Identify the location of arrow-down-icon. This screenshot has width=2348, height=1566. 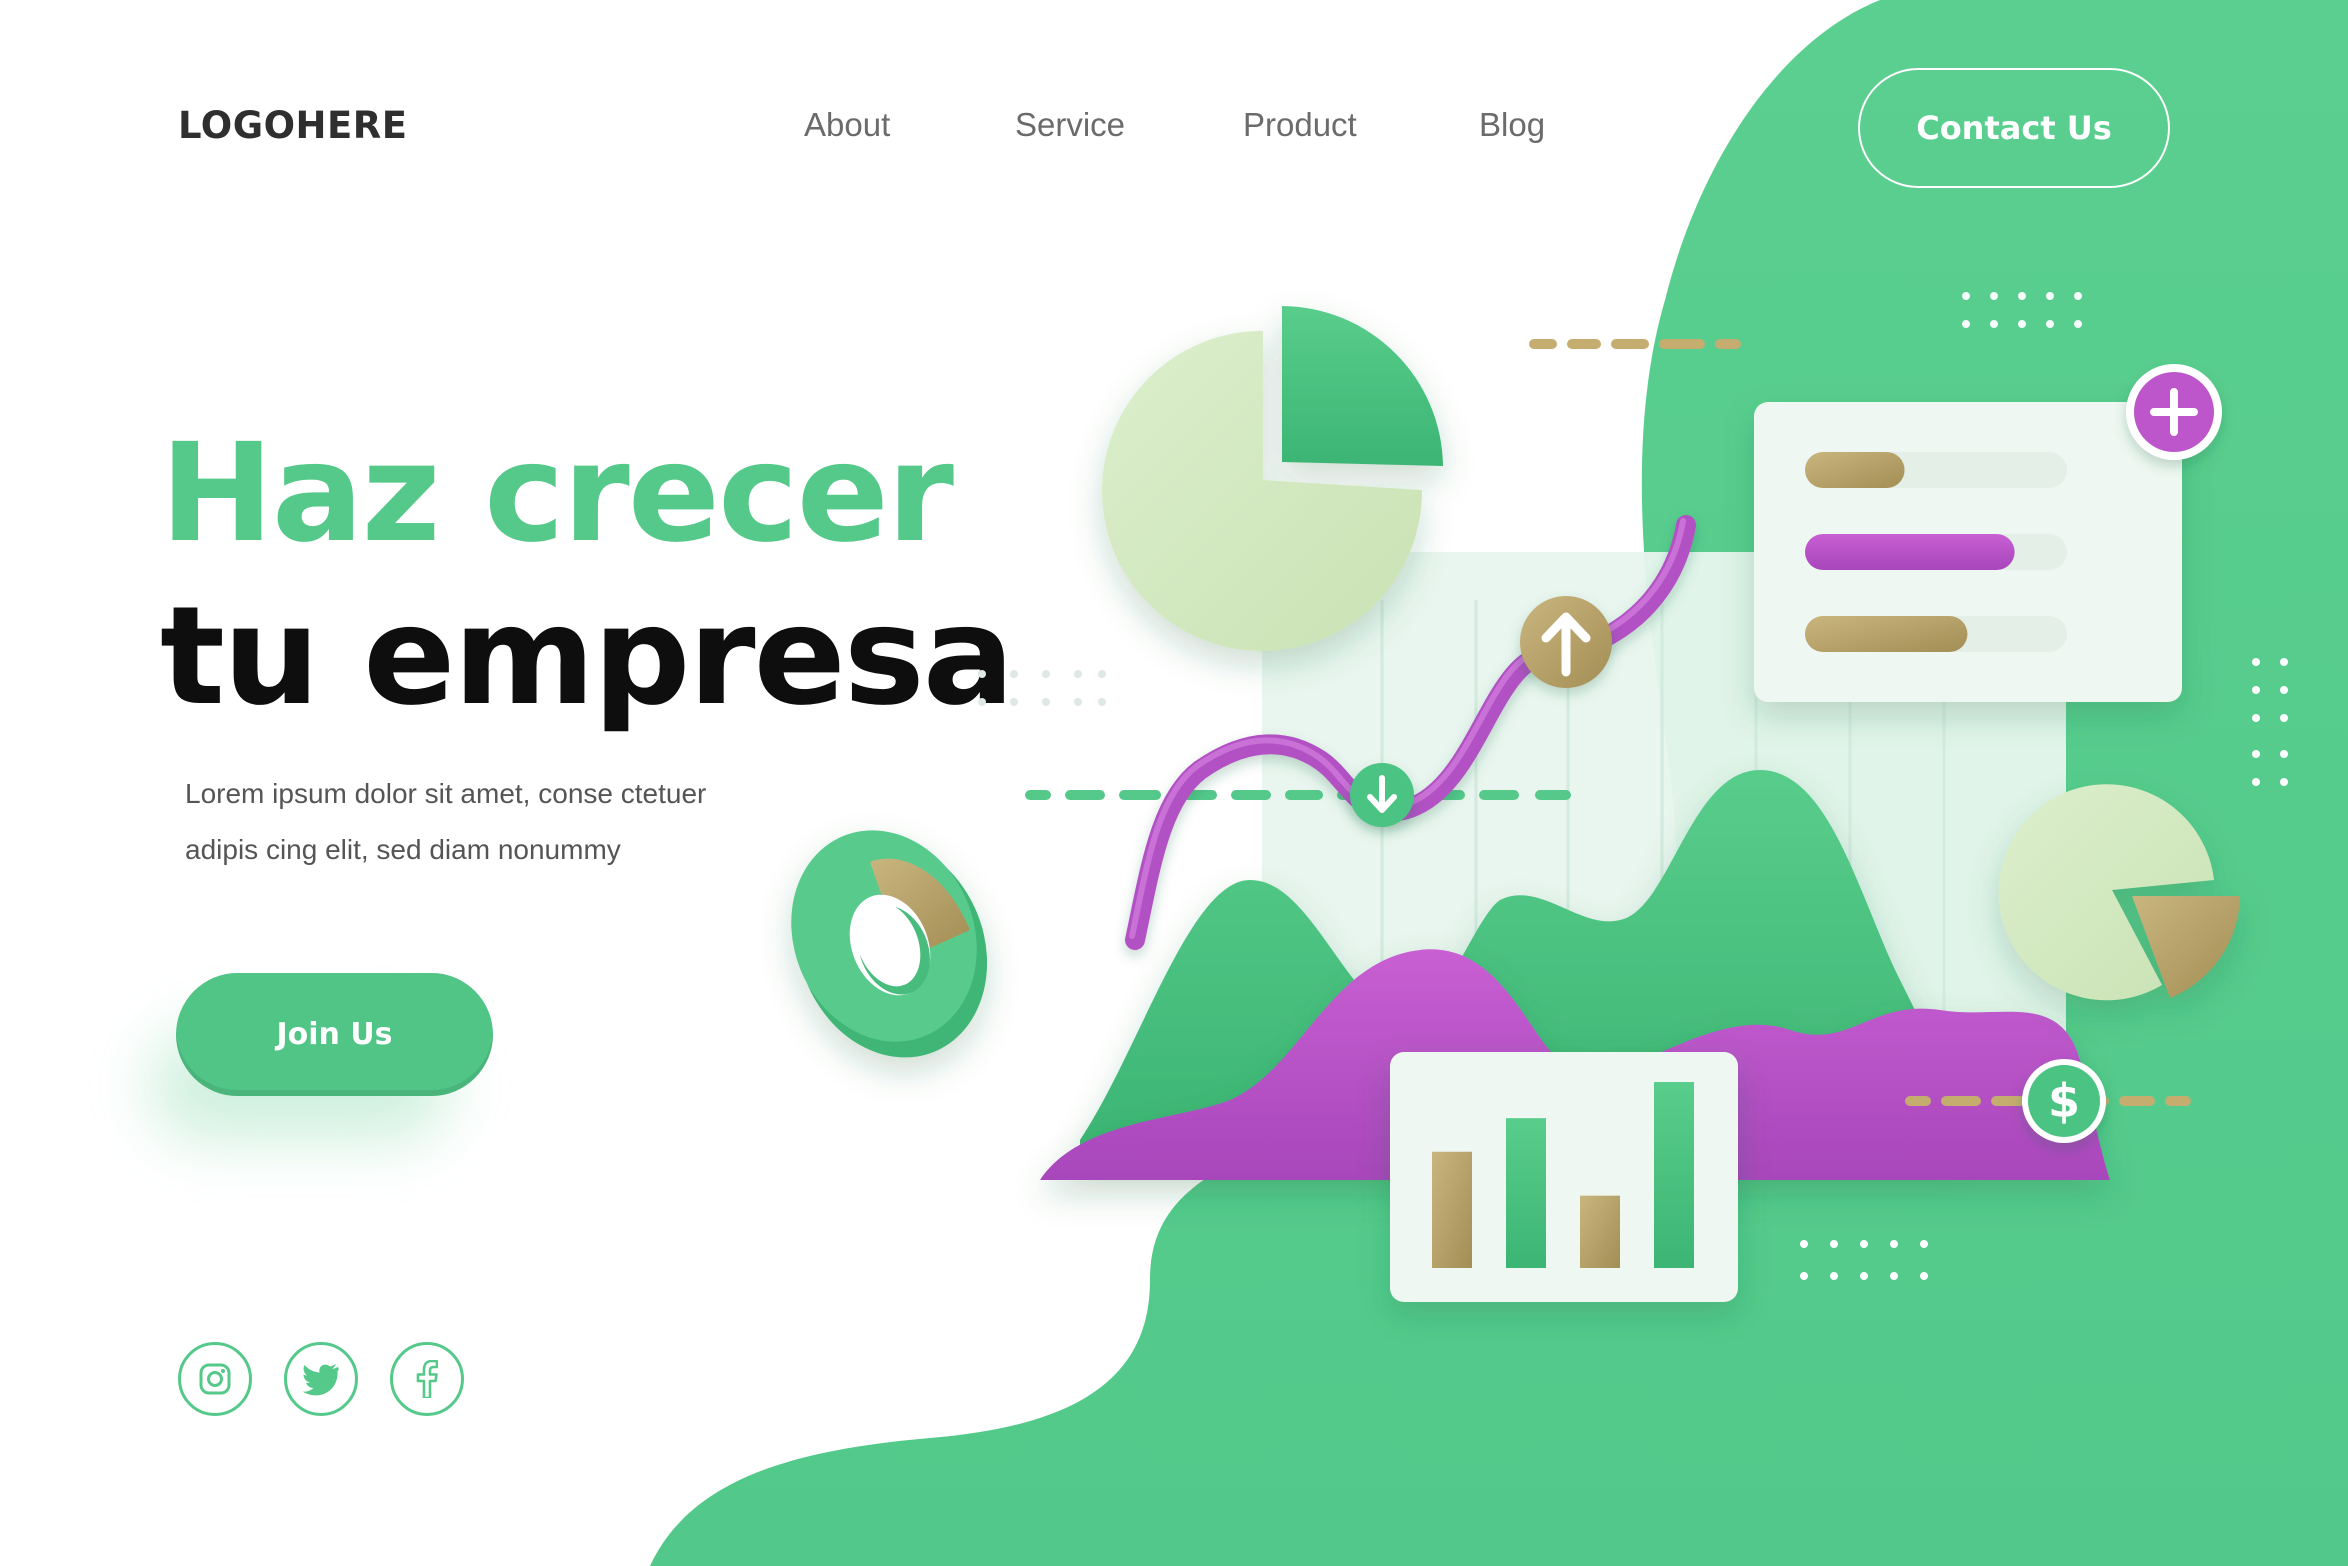
(1382, 795).